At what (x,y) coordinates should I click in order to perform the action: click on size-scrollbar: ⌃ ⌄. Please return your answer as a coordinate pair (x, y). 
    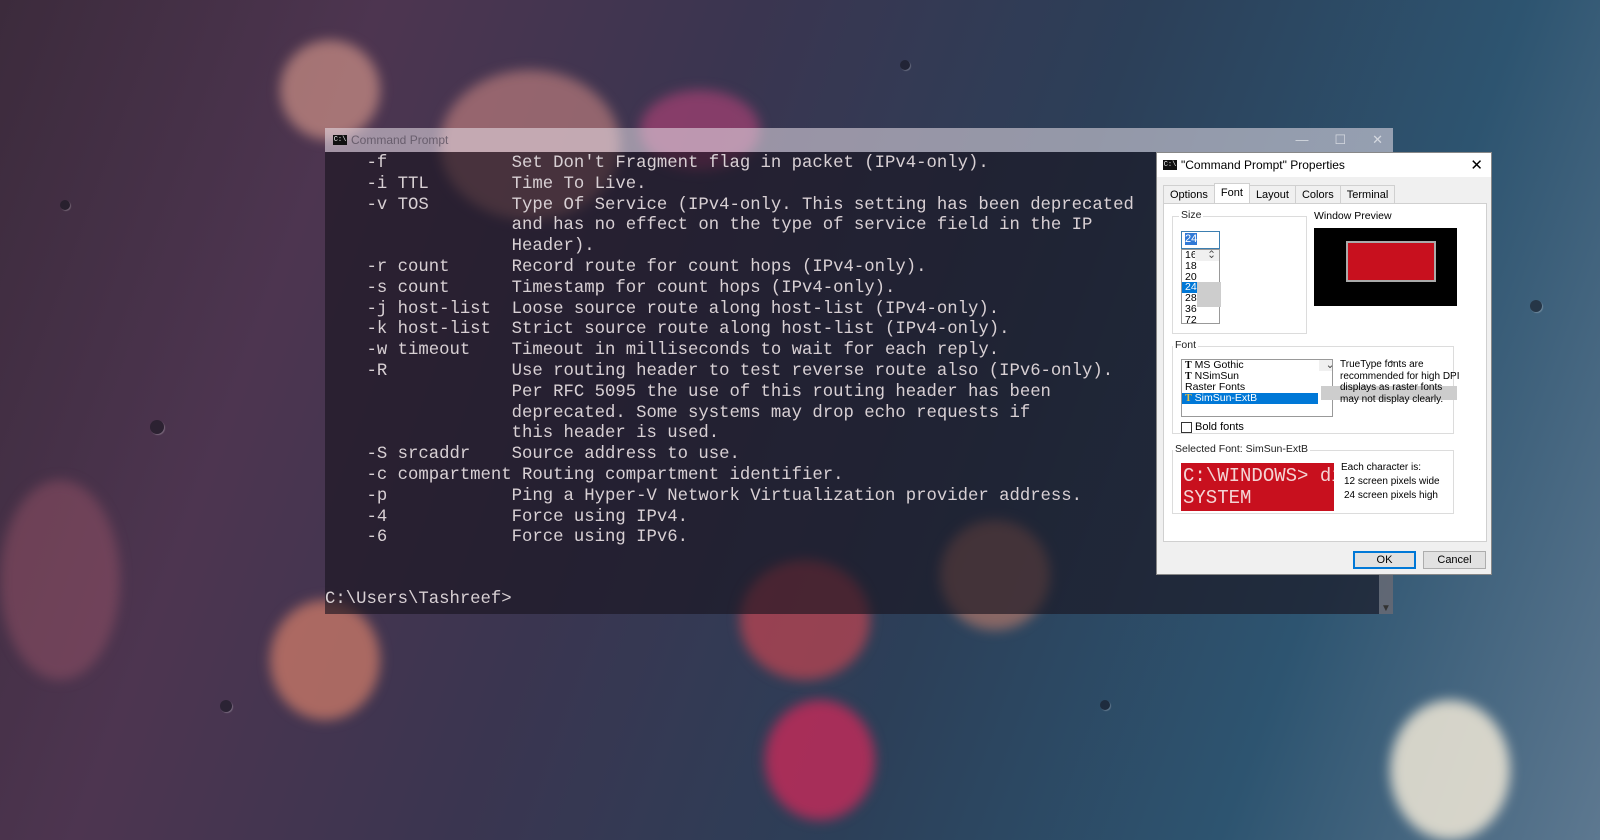
    Looking at the image, I should click on (1208, 278).